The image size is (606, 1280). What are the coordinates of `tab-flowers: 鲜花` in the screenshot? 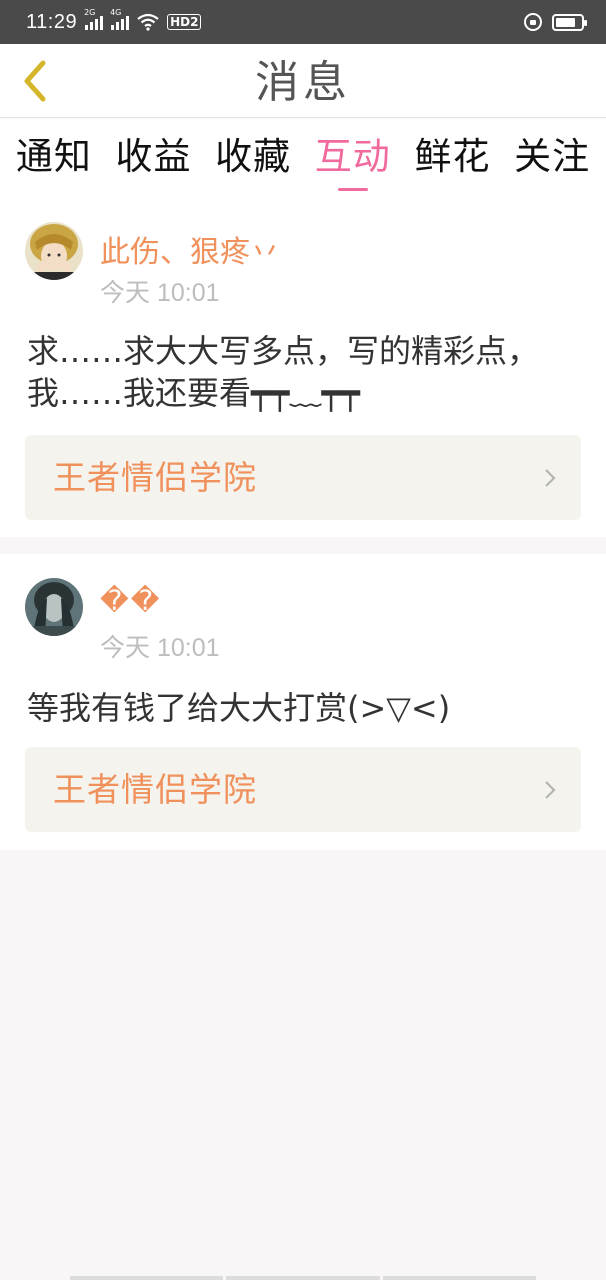 It's located at (452, 159).